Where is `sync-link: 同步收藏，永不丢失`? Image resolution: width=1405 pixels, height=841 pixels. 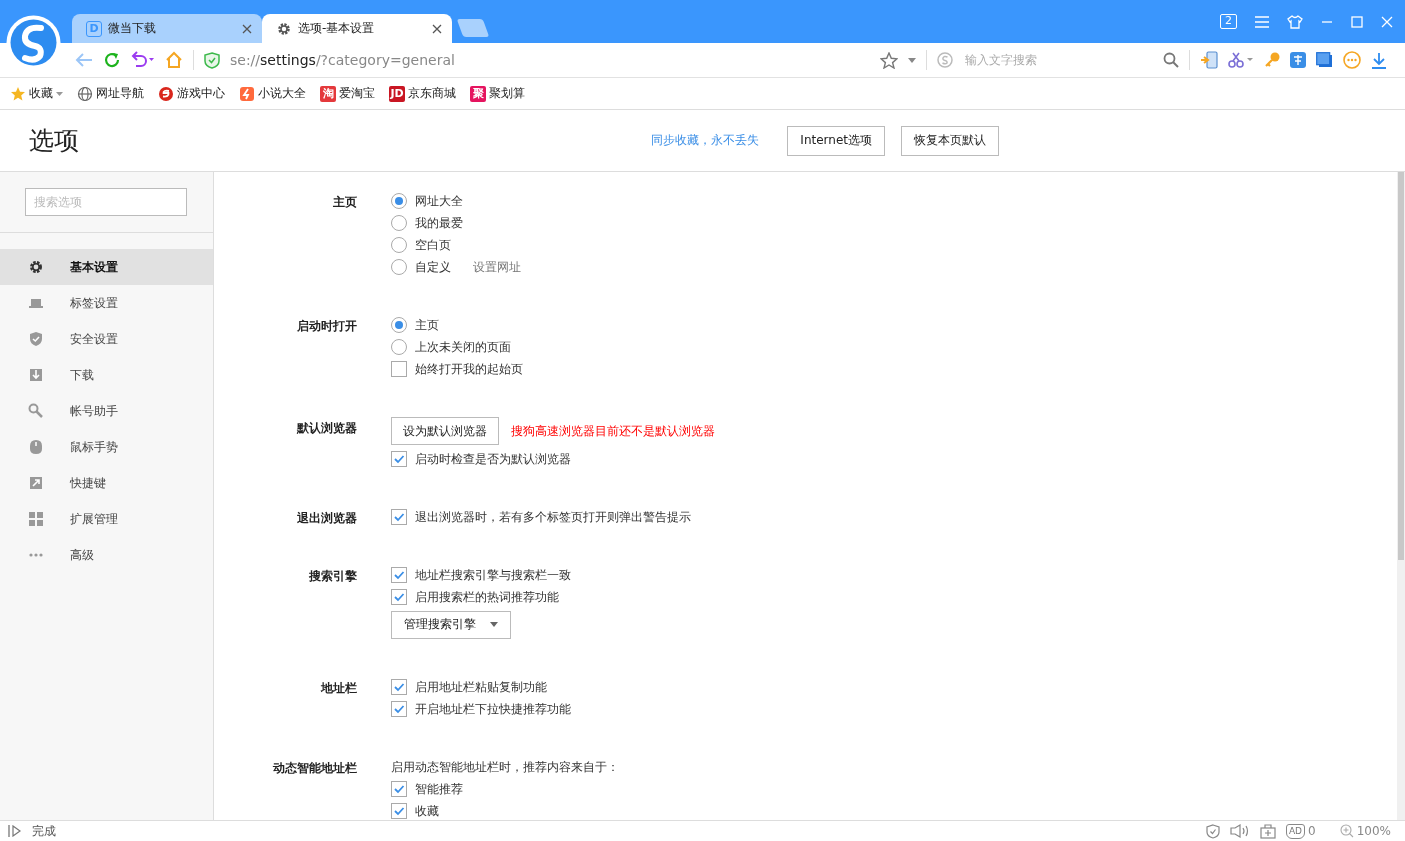
sync-link: 同步收藏，永不丢失 is located at coordinates (705, 140).